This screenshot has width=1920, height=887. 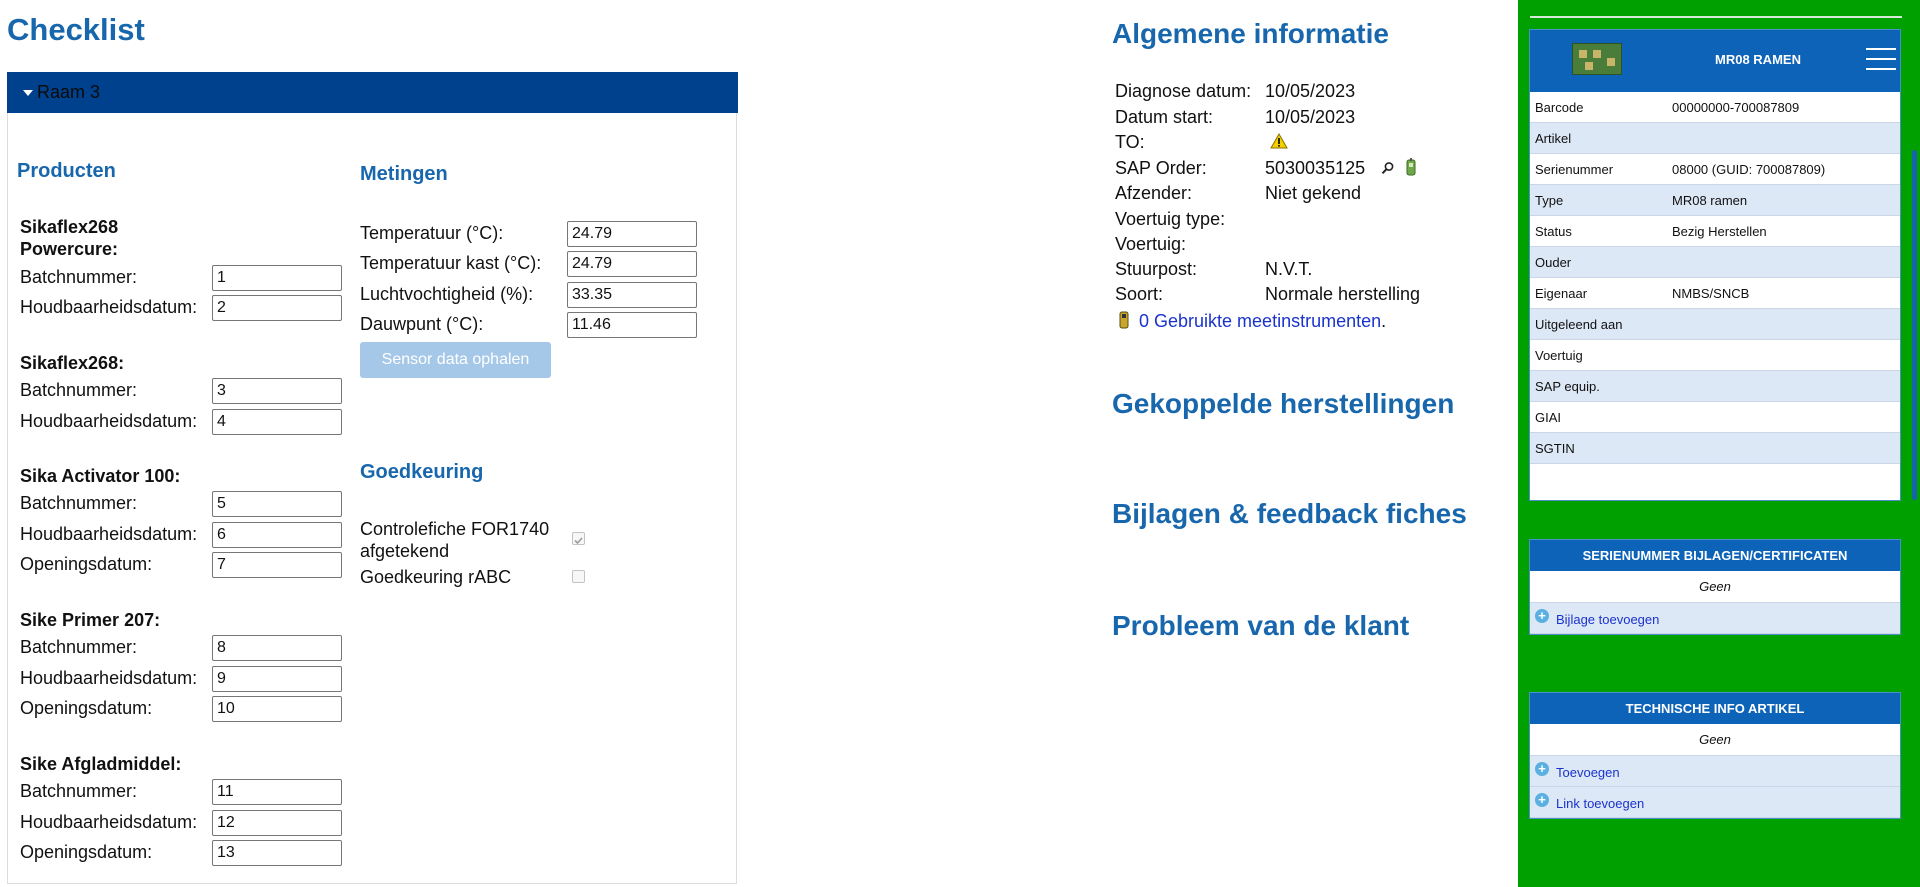 I want to click on sensor-data-button: Sensor data ophalen, so click(x=455, y=360).